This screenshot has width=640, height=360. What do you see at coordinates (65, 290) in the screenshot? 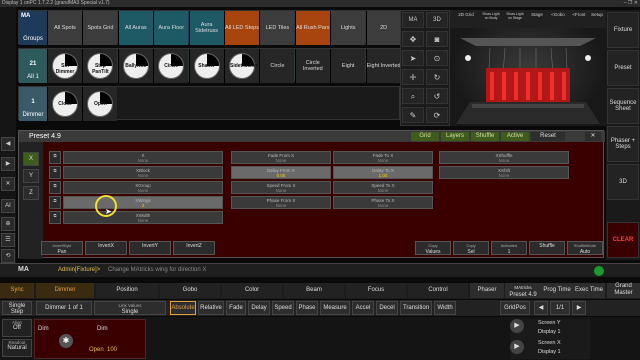
I see `preset-type-tab: Dimmer` at bounding box center [65, 290].